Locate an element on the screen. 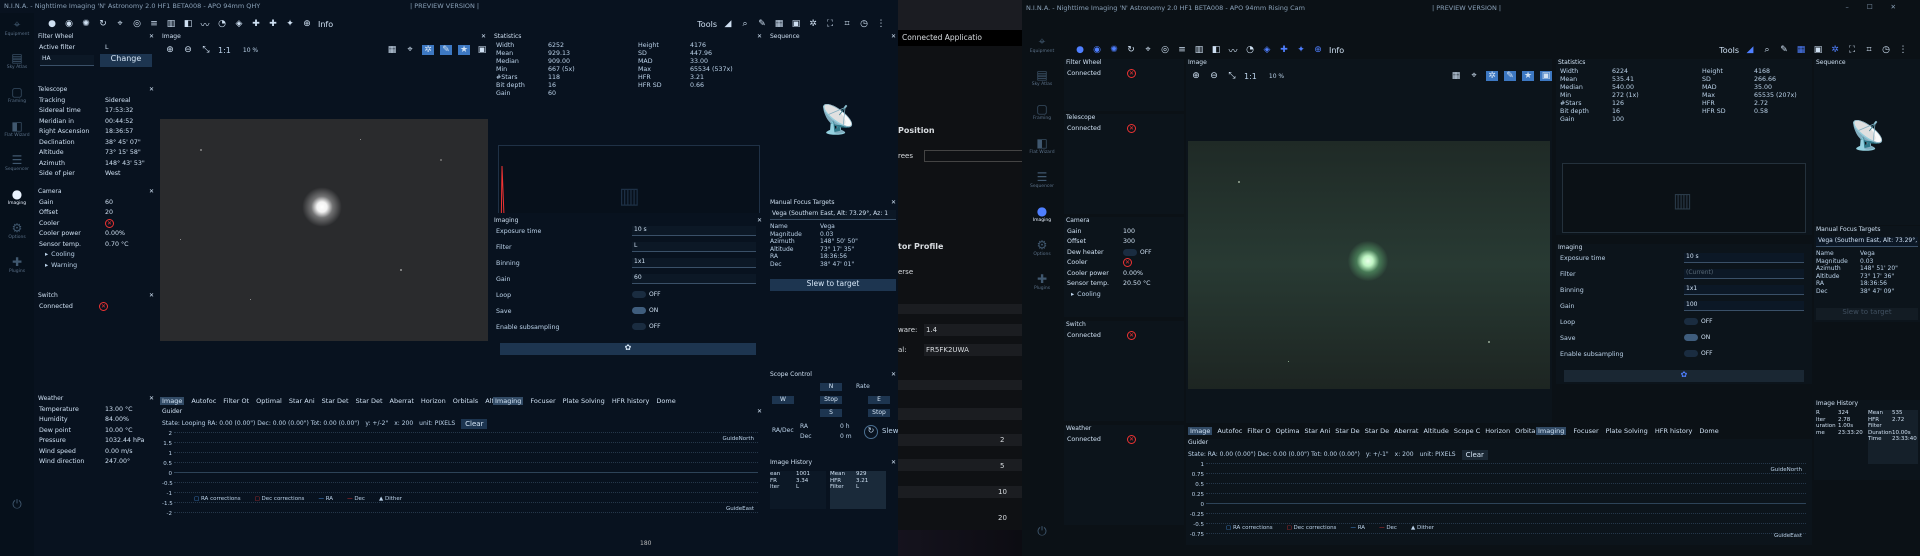  settings-icon: ✲ is located at coordinates (813, 24).